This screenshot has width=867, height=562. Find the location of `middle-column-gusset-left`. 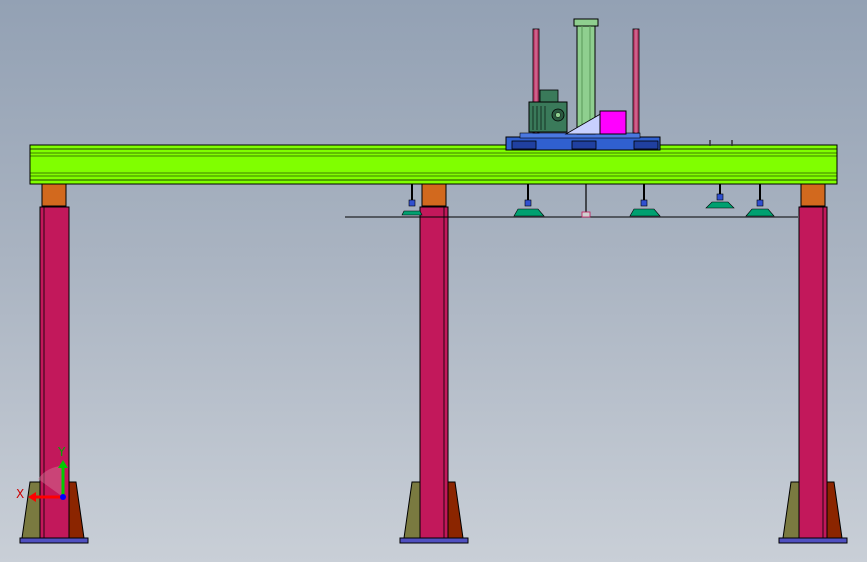

middle-column-gusset-left is located at coordinates (412, 510).